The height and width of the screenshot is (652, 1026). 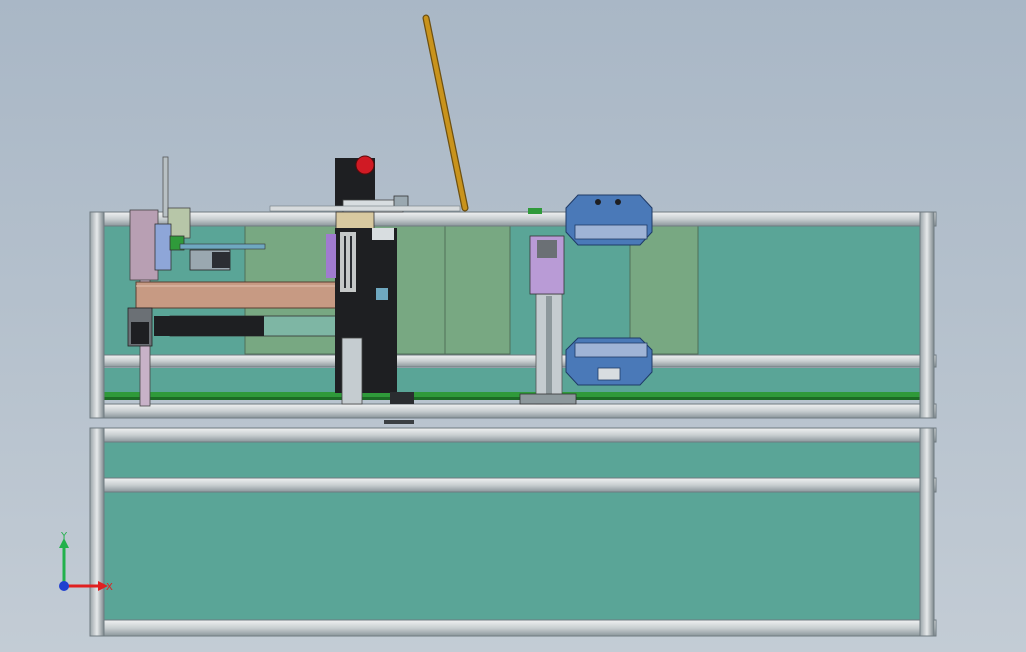 I want to click on right-column-groove, so click(x=549, y=349).